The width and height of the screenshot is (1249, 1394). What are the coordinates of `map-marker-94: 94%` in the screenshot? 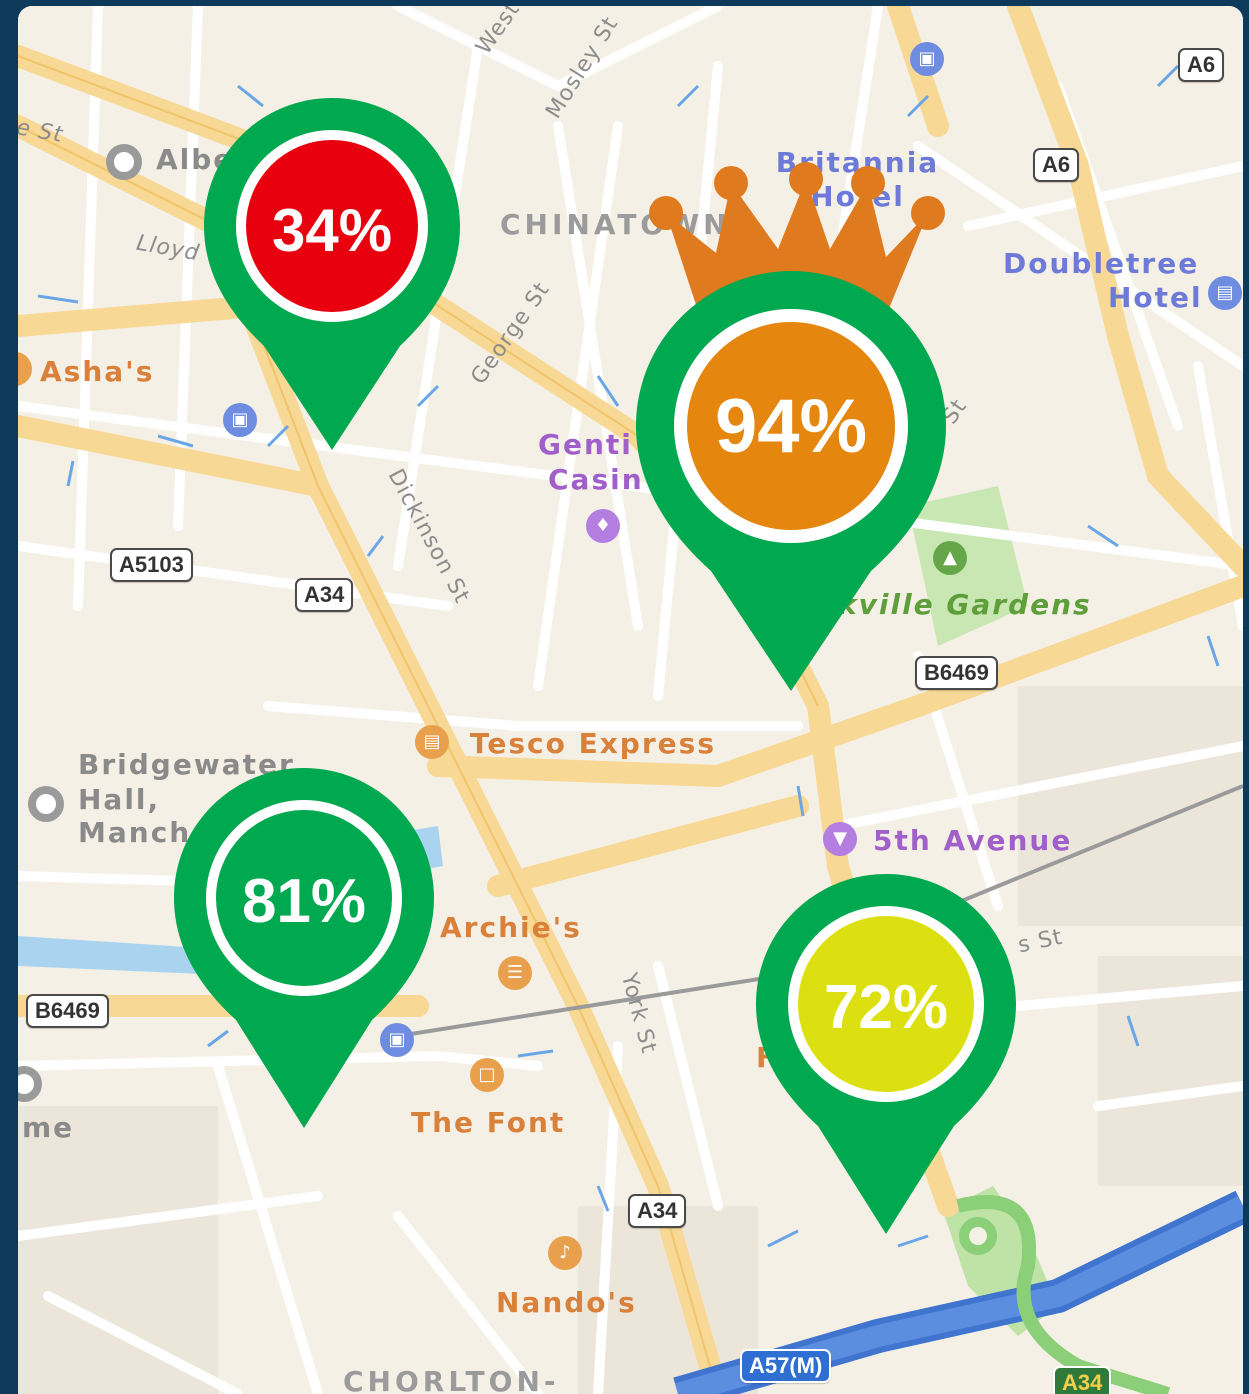 It's located at (791, 426).